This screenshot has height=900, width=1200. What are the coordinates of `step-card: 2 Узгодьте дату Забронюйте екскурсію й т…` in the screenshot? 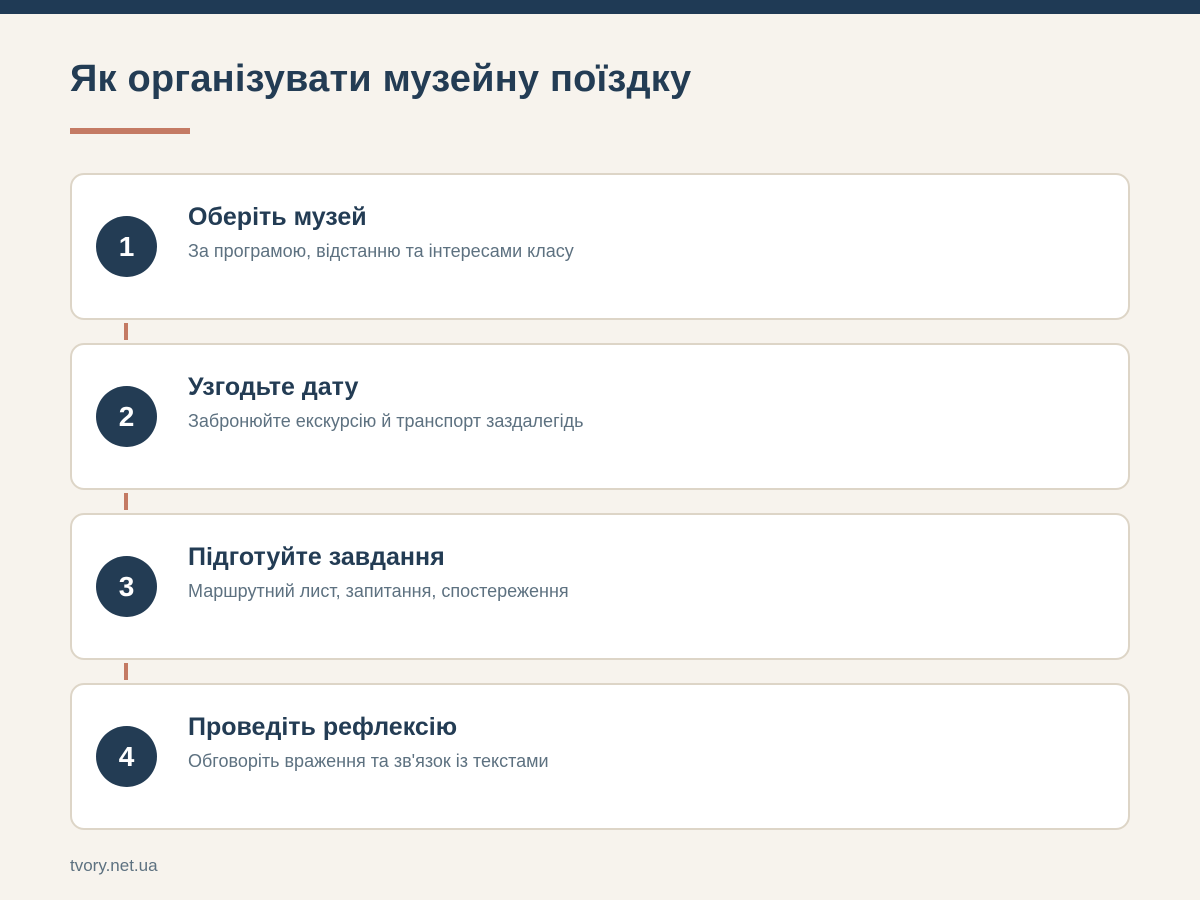 It's located at (600, 416).